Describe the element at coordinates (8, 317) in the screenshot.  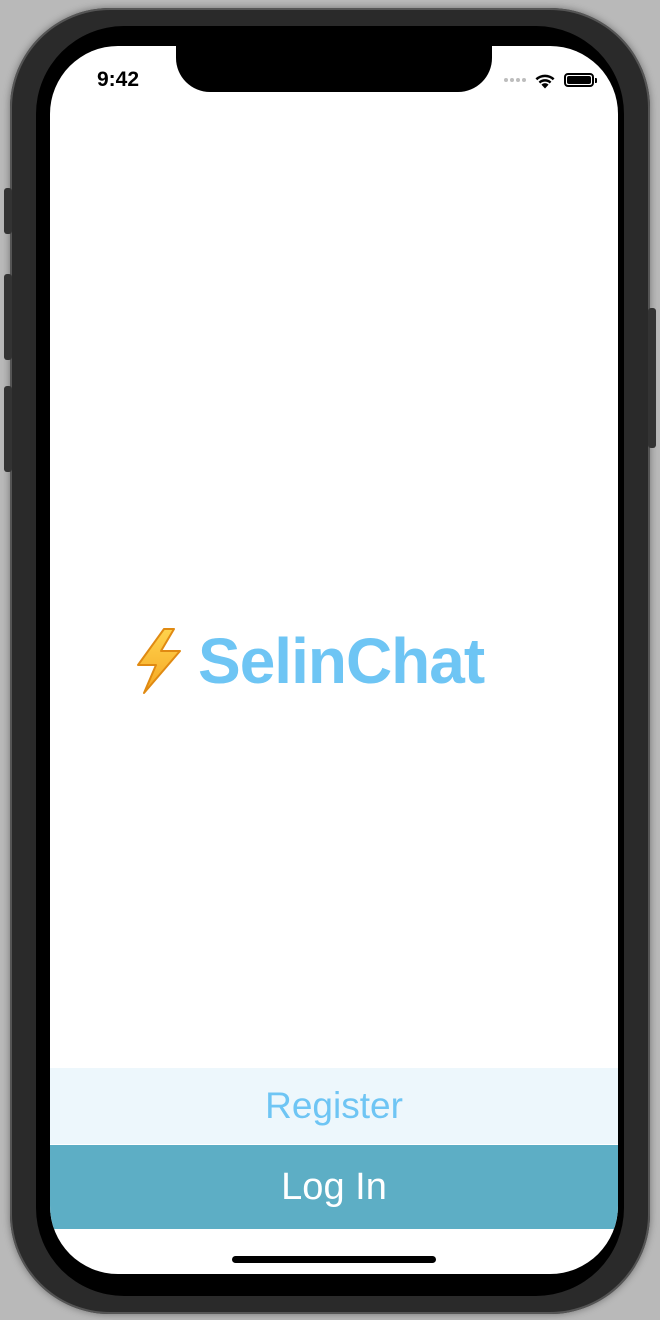
I see `volume-up-button` at that location.